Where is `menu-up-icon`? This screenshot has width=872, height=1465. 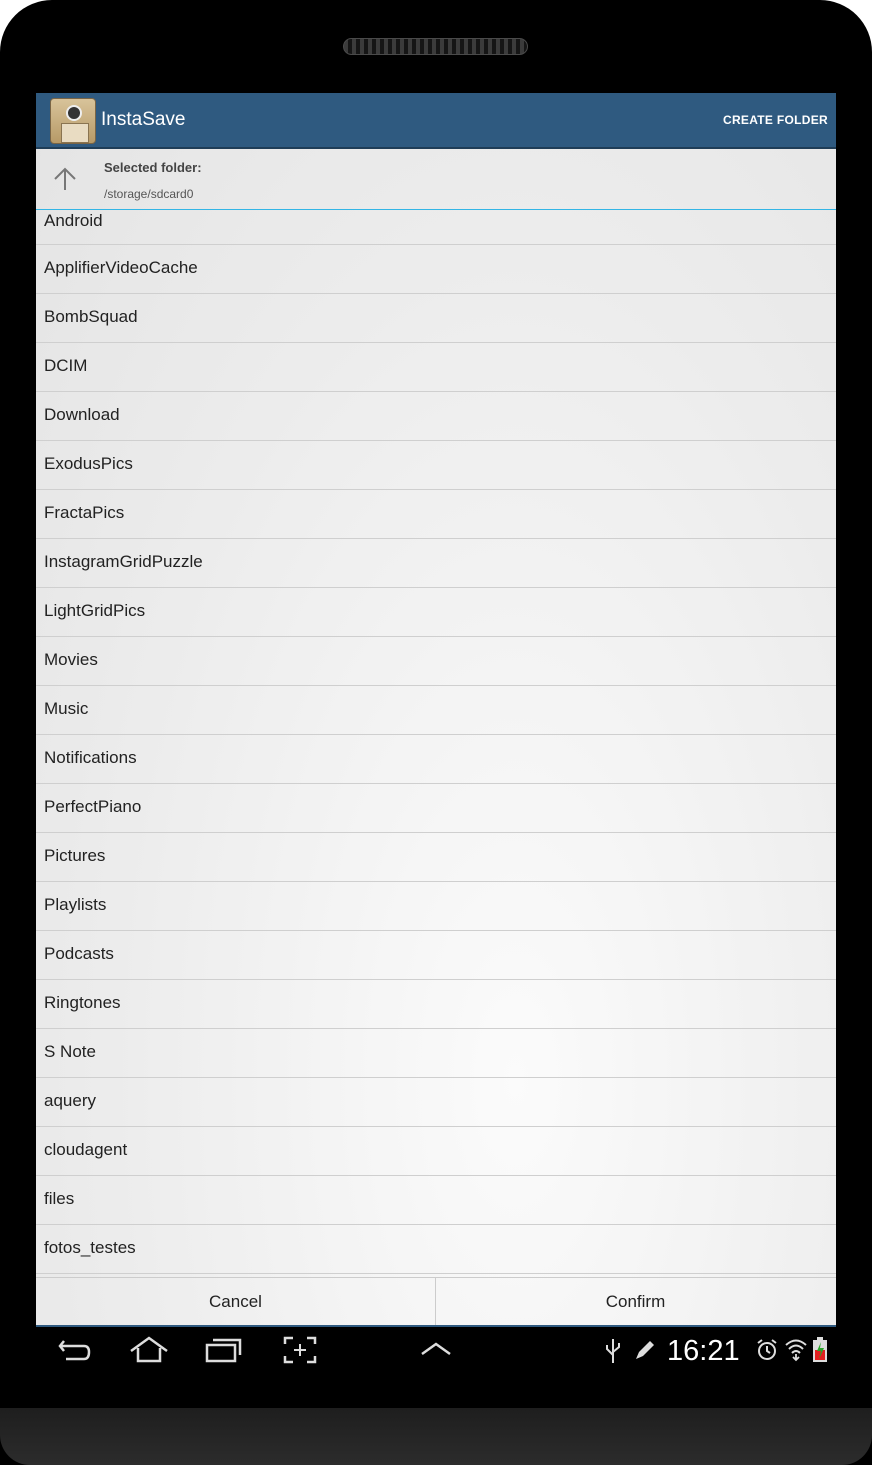 menu-up-icon is located at coordinates (436, 1349).